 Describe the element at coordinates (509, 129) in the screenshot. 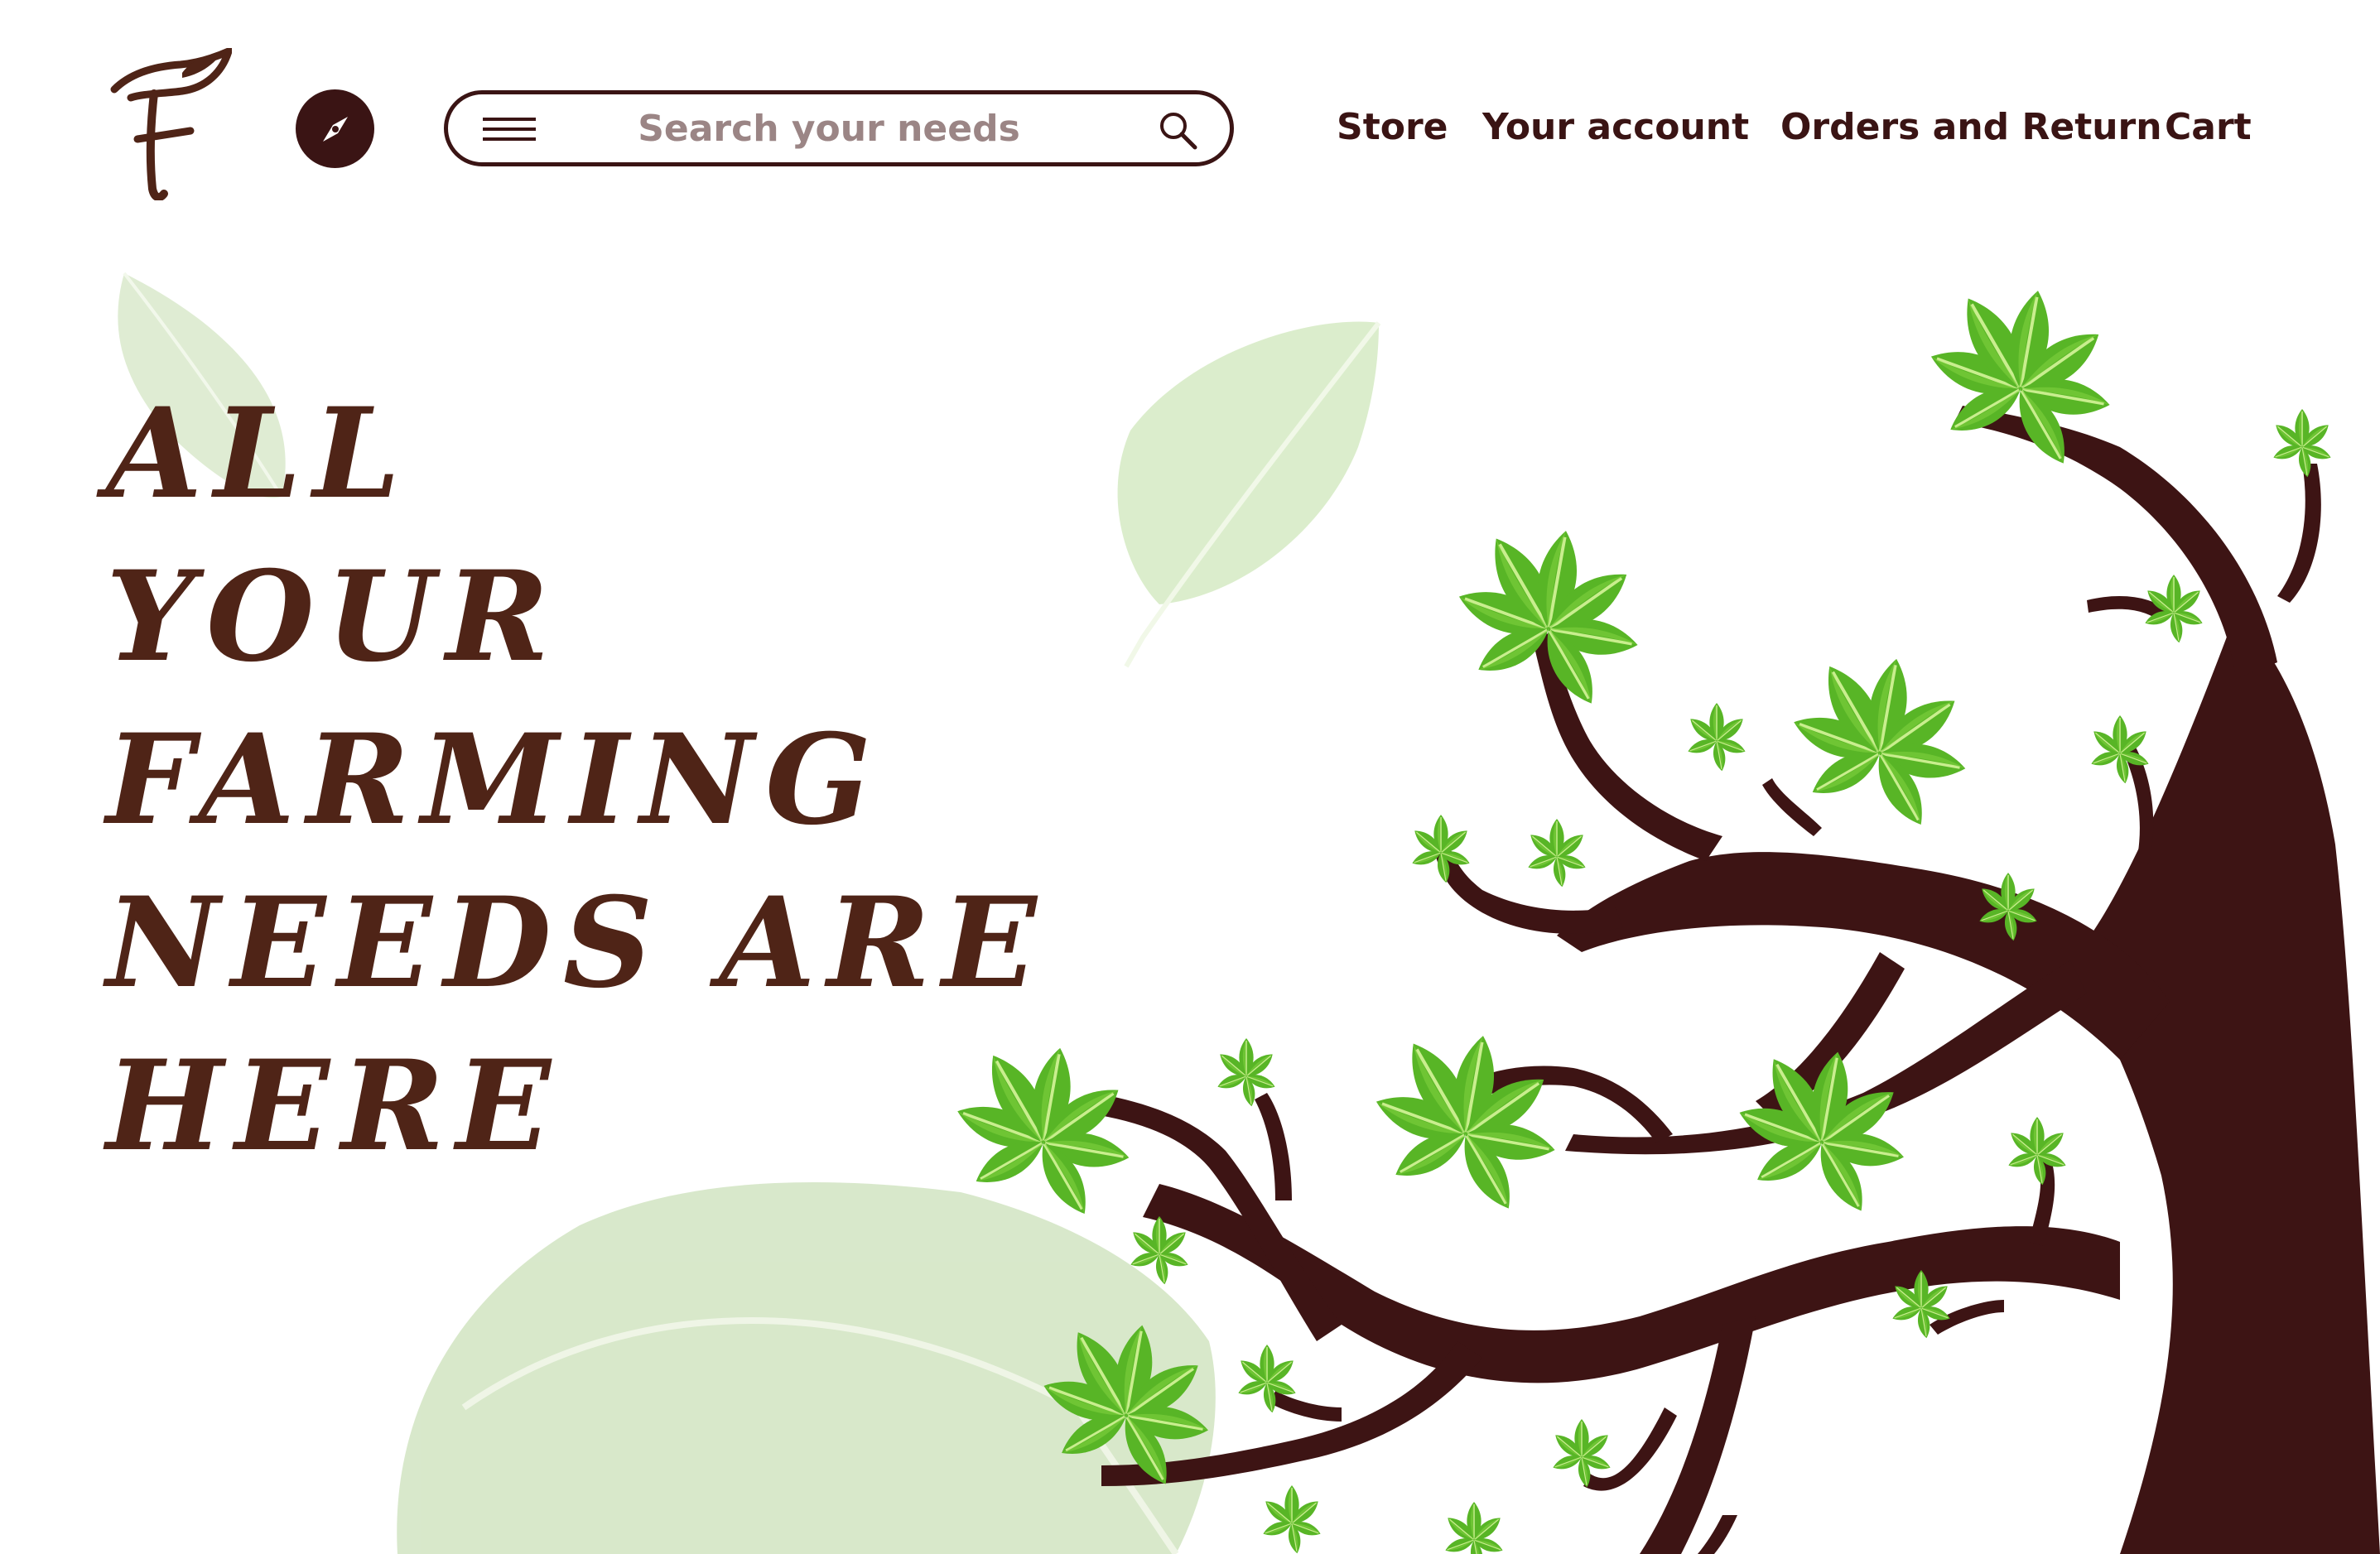

I see `hamburger-menu-icon` at that location.